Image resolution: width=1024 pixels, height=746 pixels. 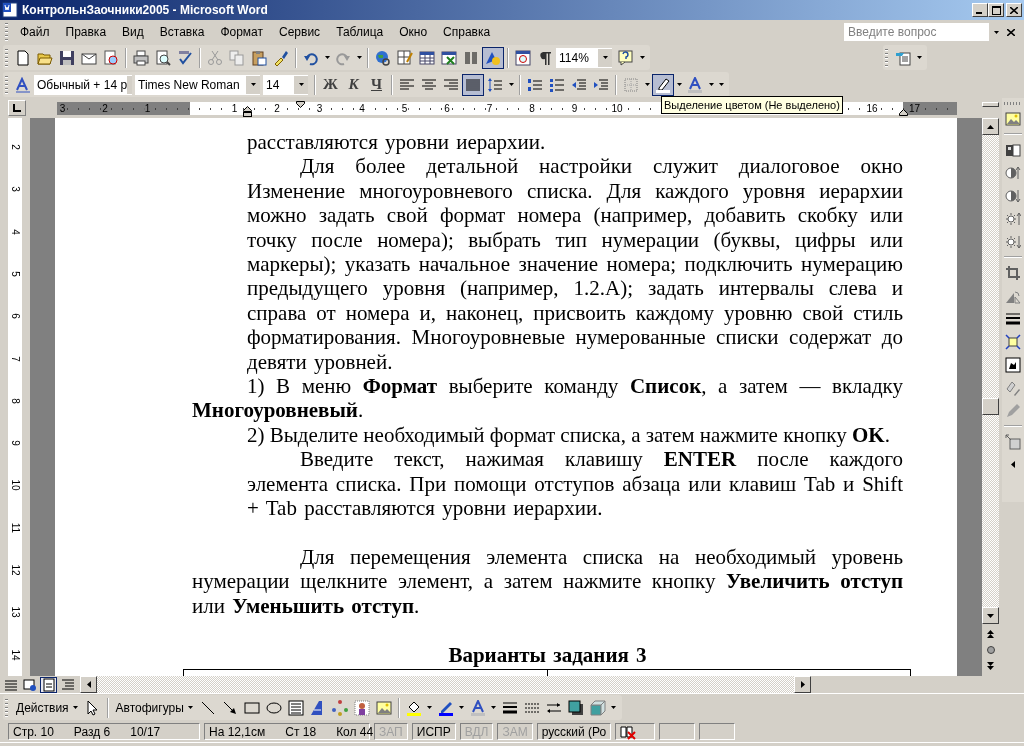 What do you see at coordinates (802, 684) in the screenshot?
I see `scroll-right-button` at bounding box center [802, 684].